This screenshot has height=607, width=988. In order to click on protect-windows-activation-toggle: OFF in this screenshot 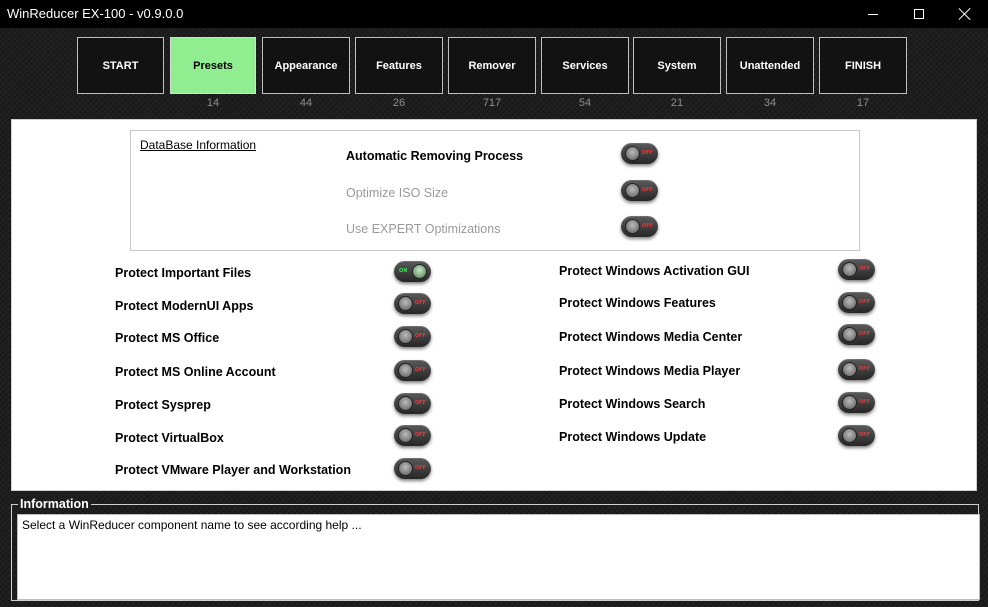, I will do `click(856, 269)`.